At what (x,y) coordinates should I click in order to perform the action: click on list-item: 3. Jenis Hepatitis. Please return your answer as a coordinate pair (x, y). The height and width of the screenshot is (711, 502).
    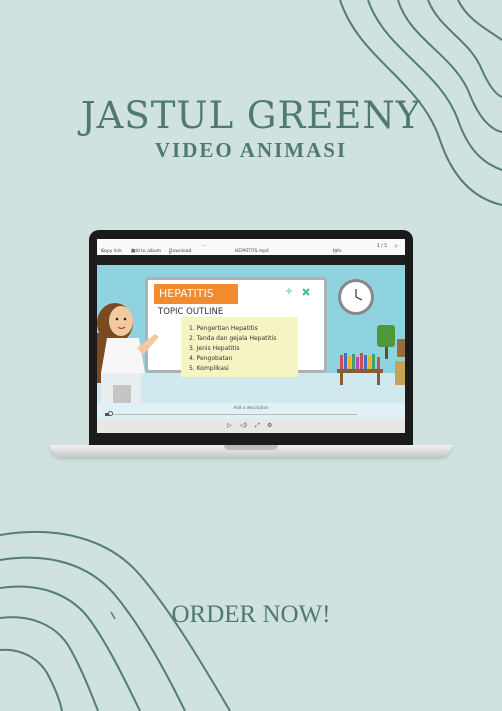
    Looking at the image, I should click on (214, 348).